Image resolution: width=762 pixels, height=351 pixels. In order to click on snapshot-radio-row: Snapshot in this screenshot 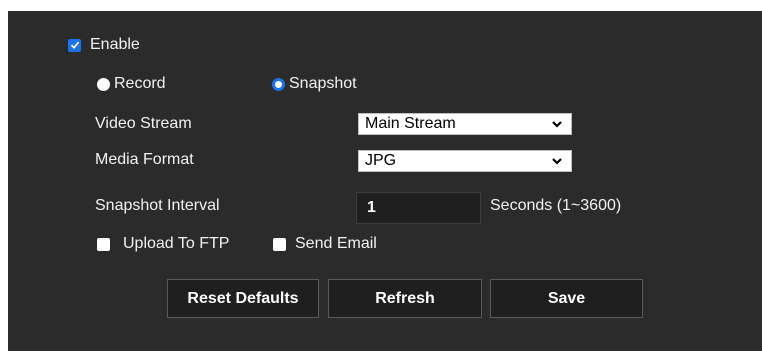, I will do `click(314, 84)`.